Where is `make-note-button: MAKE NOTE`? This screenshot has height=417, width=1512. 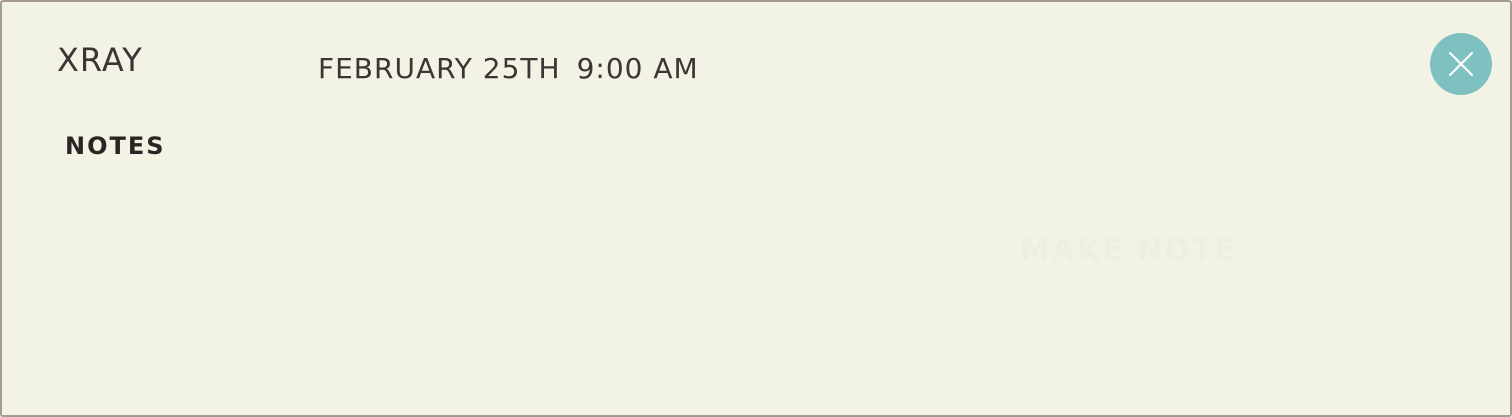
make-note-button: MAKE NOTE is located at coordinates (1128, 251).